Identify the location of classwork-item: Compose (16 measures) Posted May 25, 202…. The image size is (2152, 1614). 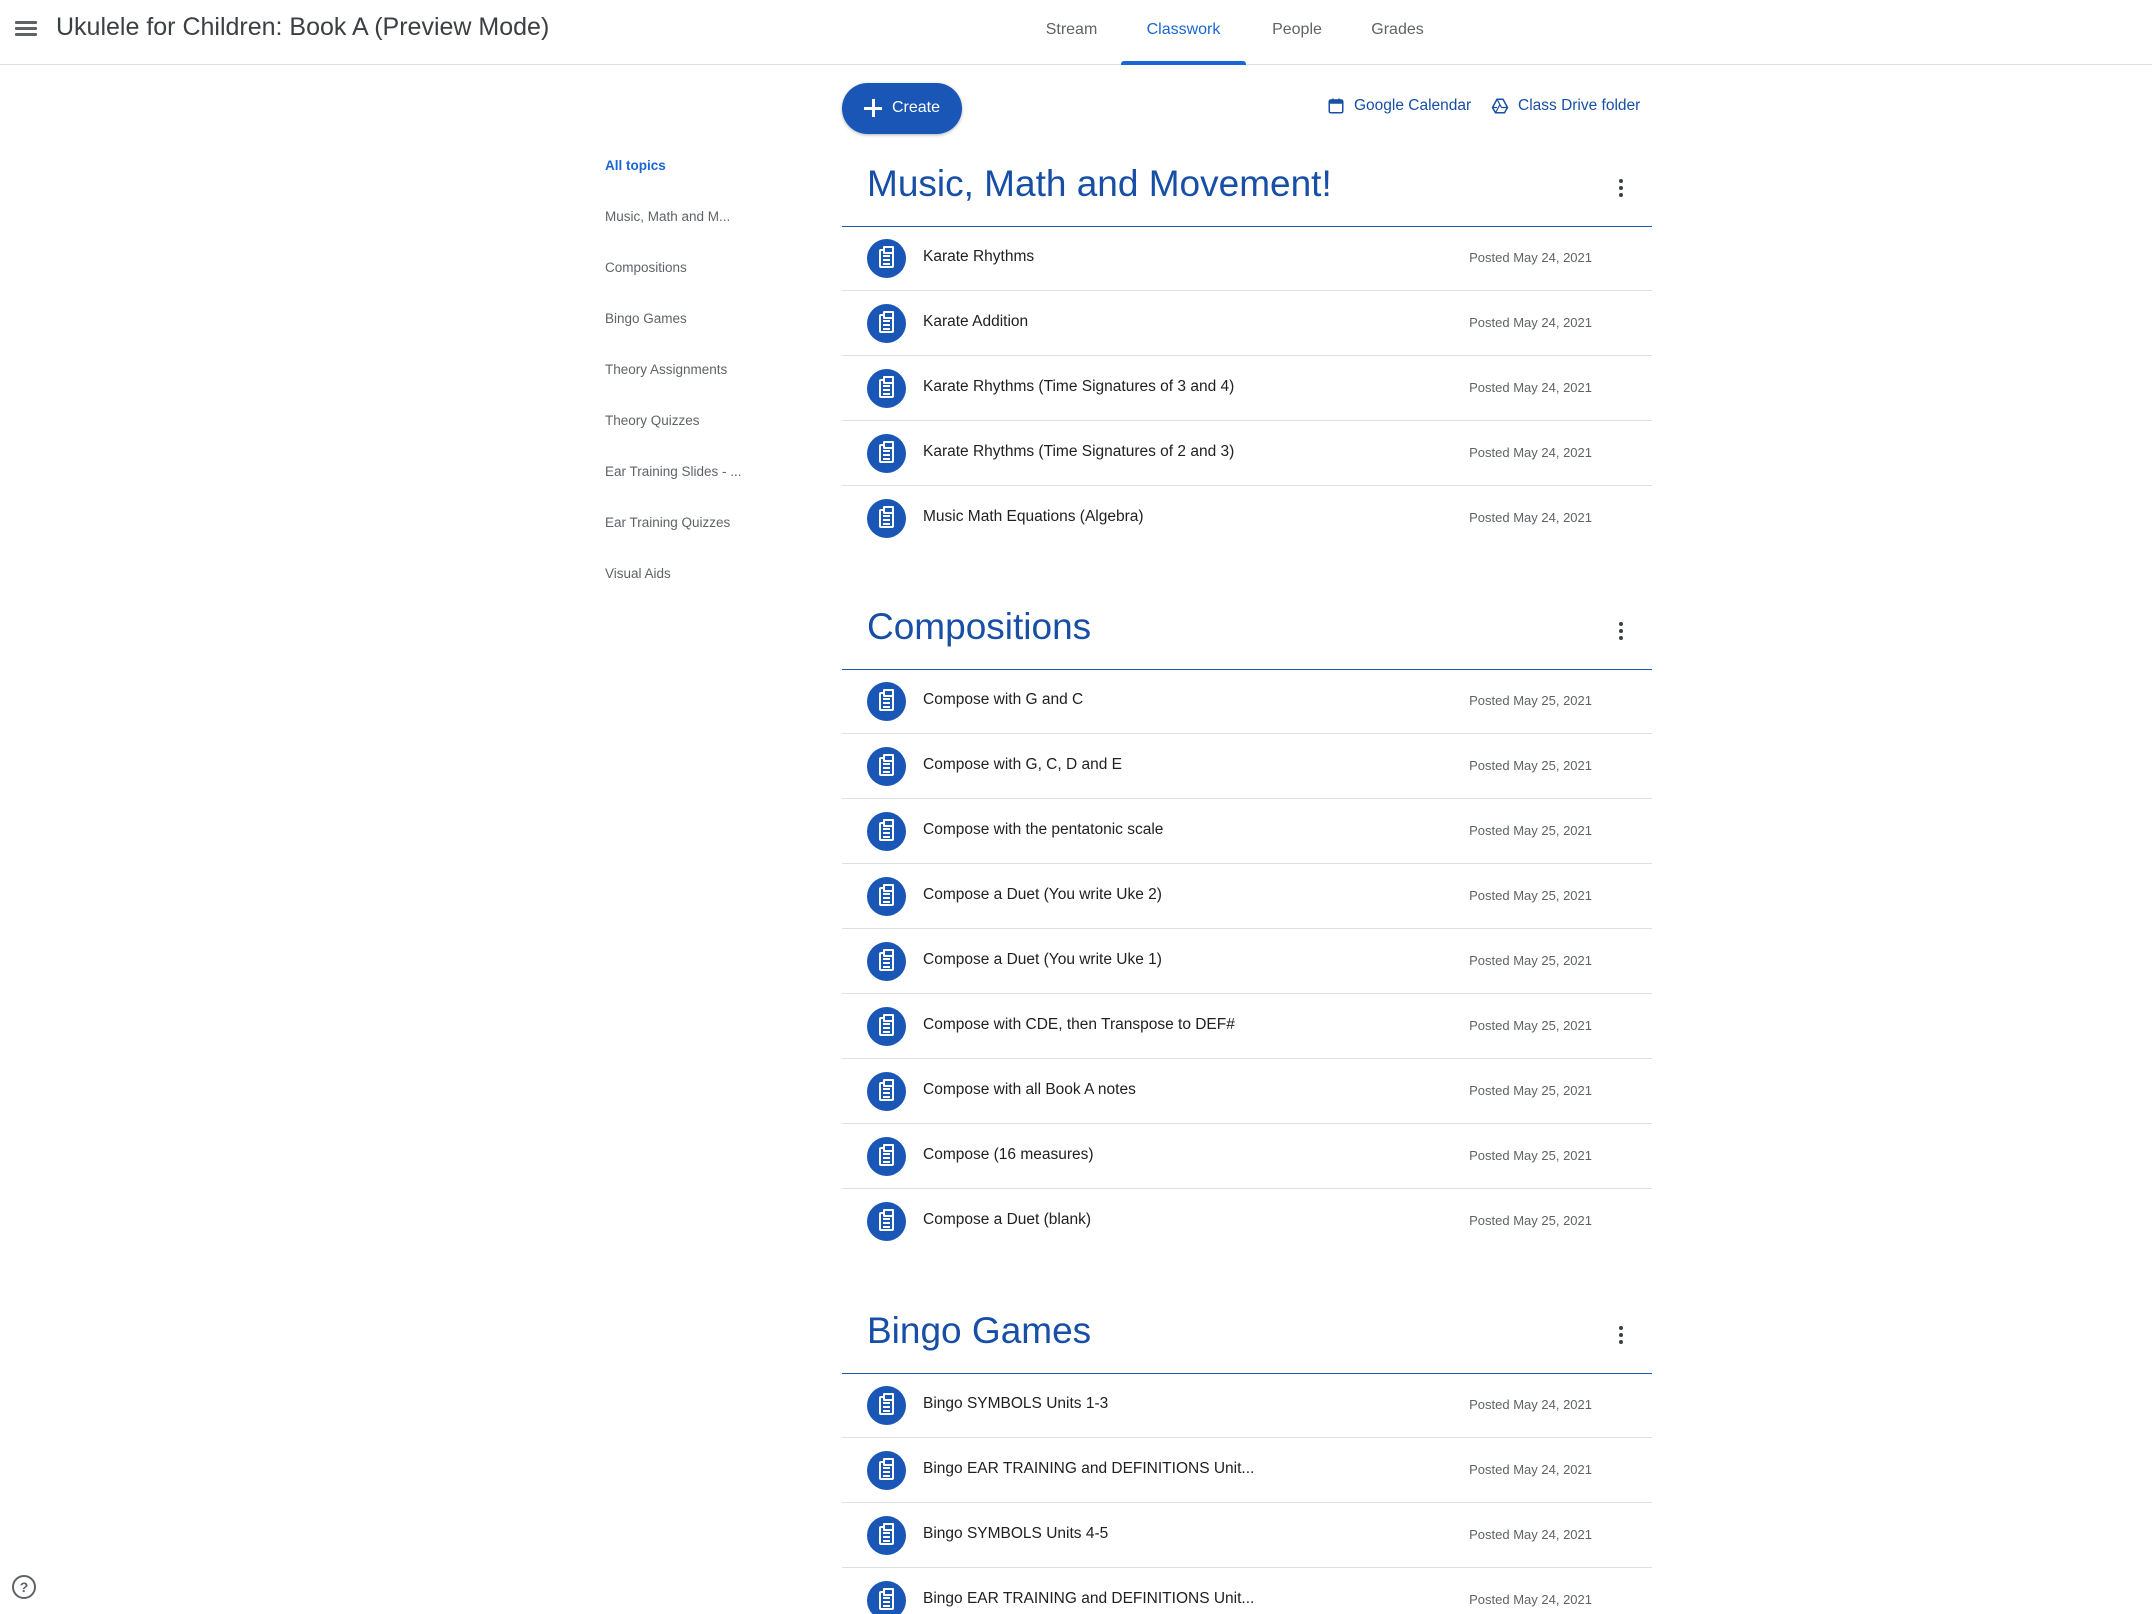
(1247, 1156).